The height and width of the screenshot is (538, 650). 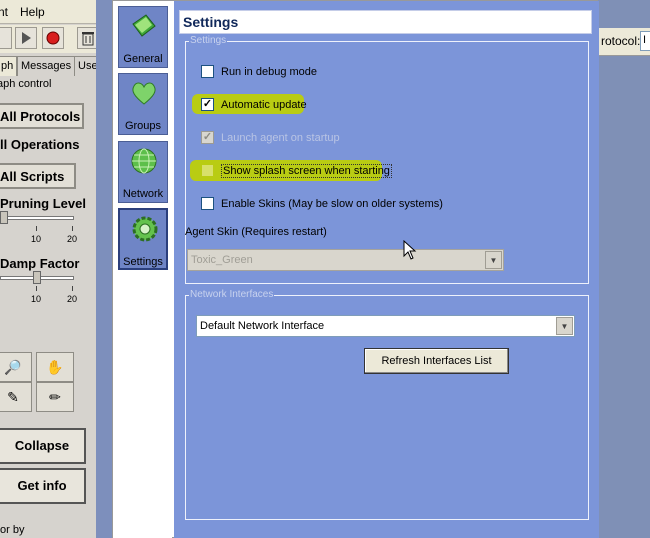 What do you see at coordinates (143, 262) in the screenshot?
I see `nav-settings-label: Settings` at bounding box center [143, 262].